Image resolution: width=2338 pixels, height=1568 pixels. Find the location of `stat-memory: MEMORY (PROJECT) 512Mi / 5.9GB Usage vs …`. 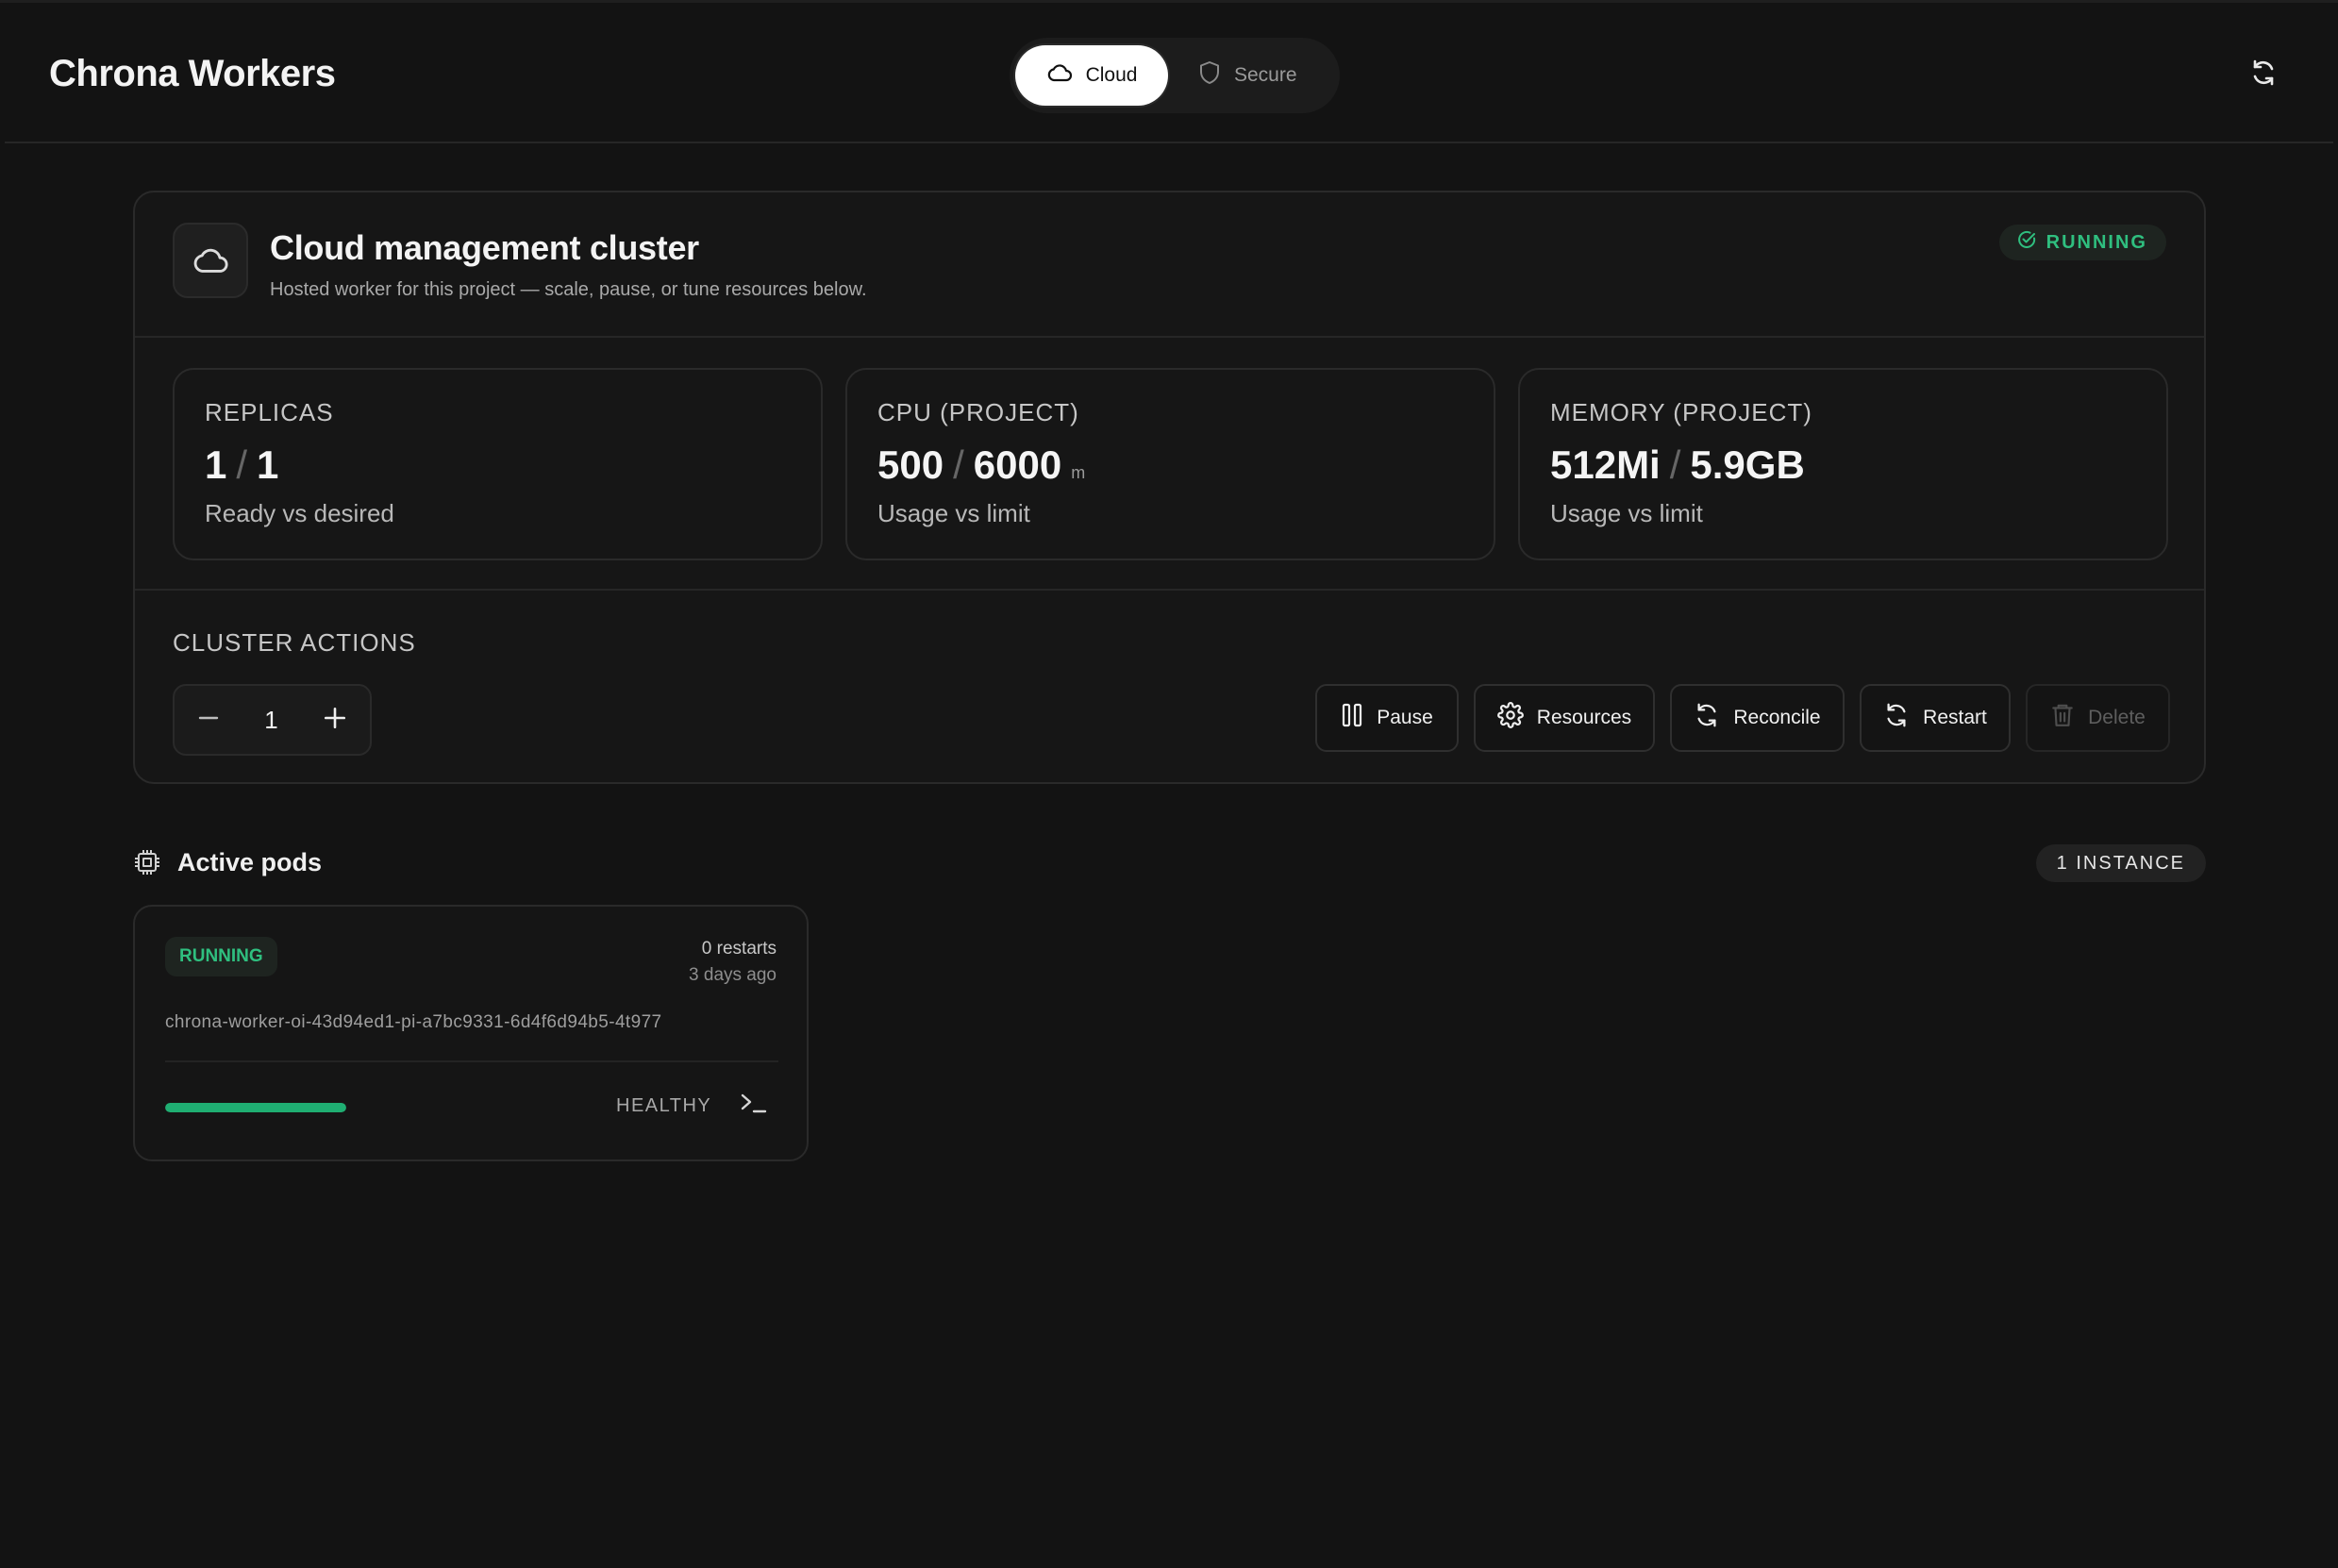

stat-memory: MEMORY (PROJECT) 512Mi / 5.9GB Usage vs … is located at coordinates (1843, 464).